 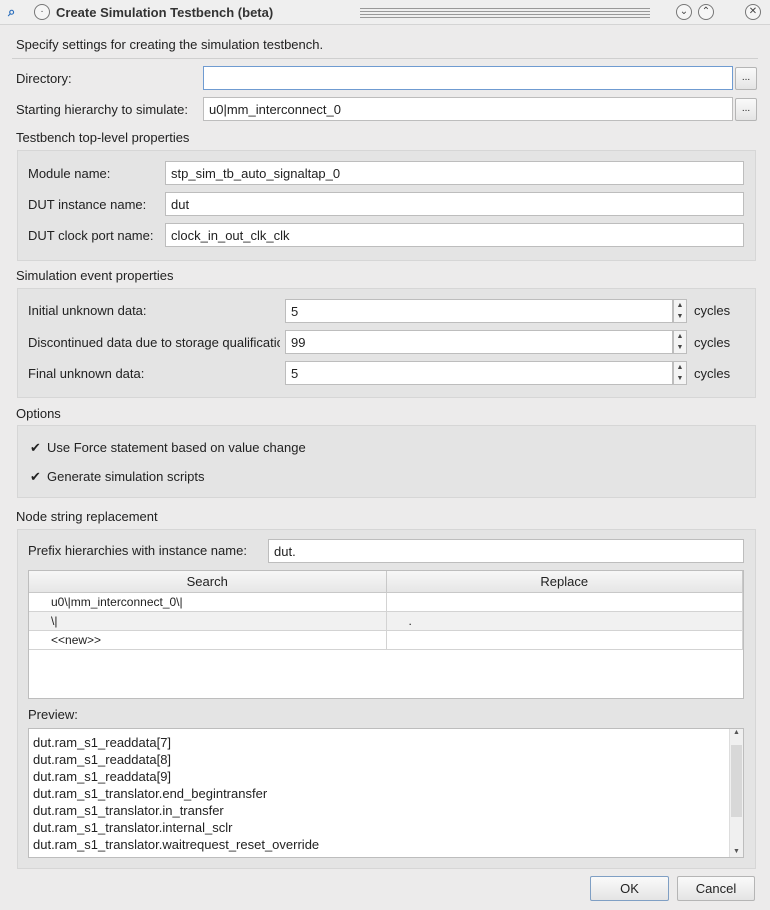 What do you see at coordinates (42, 12) in the screenshot?
I see `window-menu-button: ·` at bounding box center [42, 12].